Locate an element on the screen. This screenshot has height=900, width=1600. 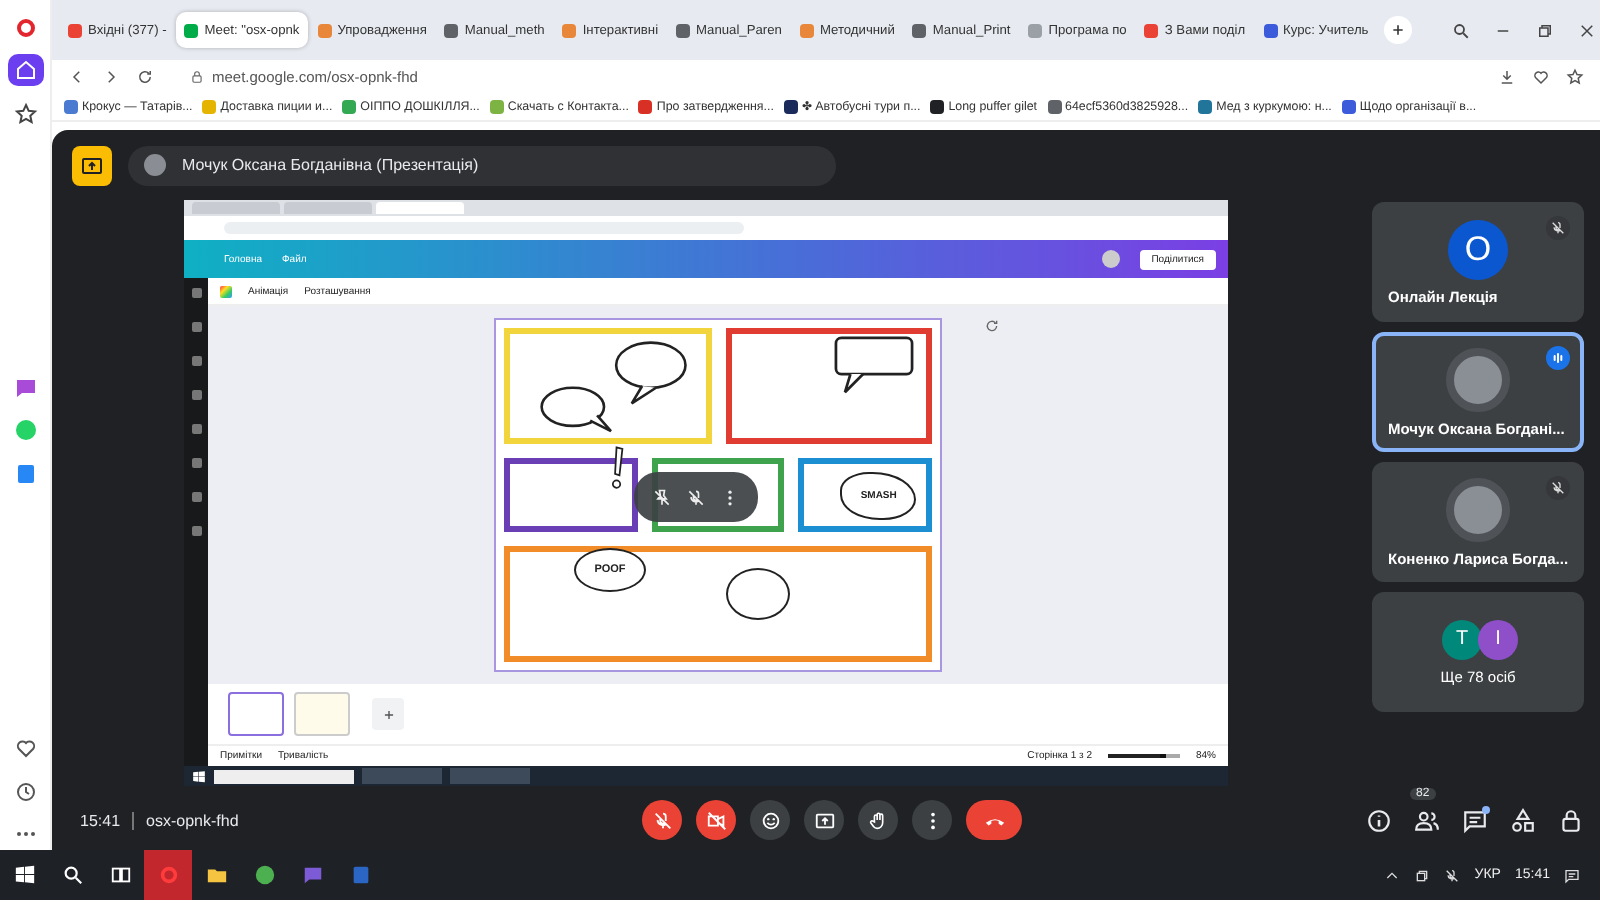
camera-off-icon is located at coordinates (716, 820).